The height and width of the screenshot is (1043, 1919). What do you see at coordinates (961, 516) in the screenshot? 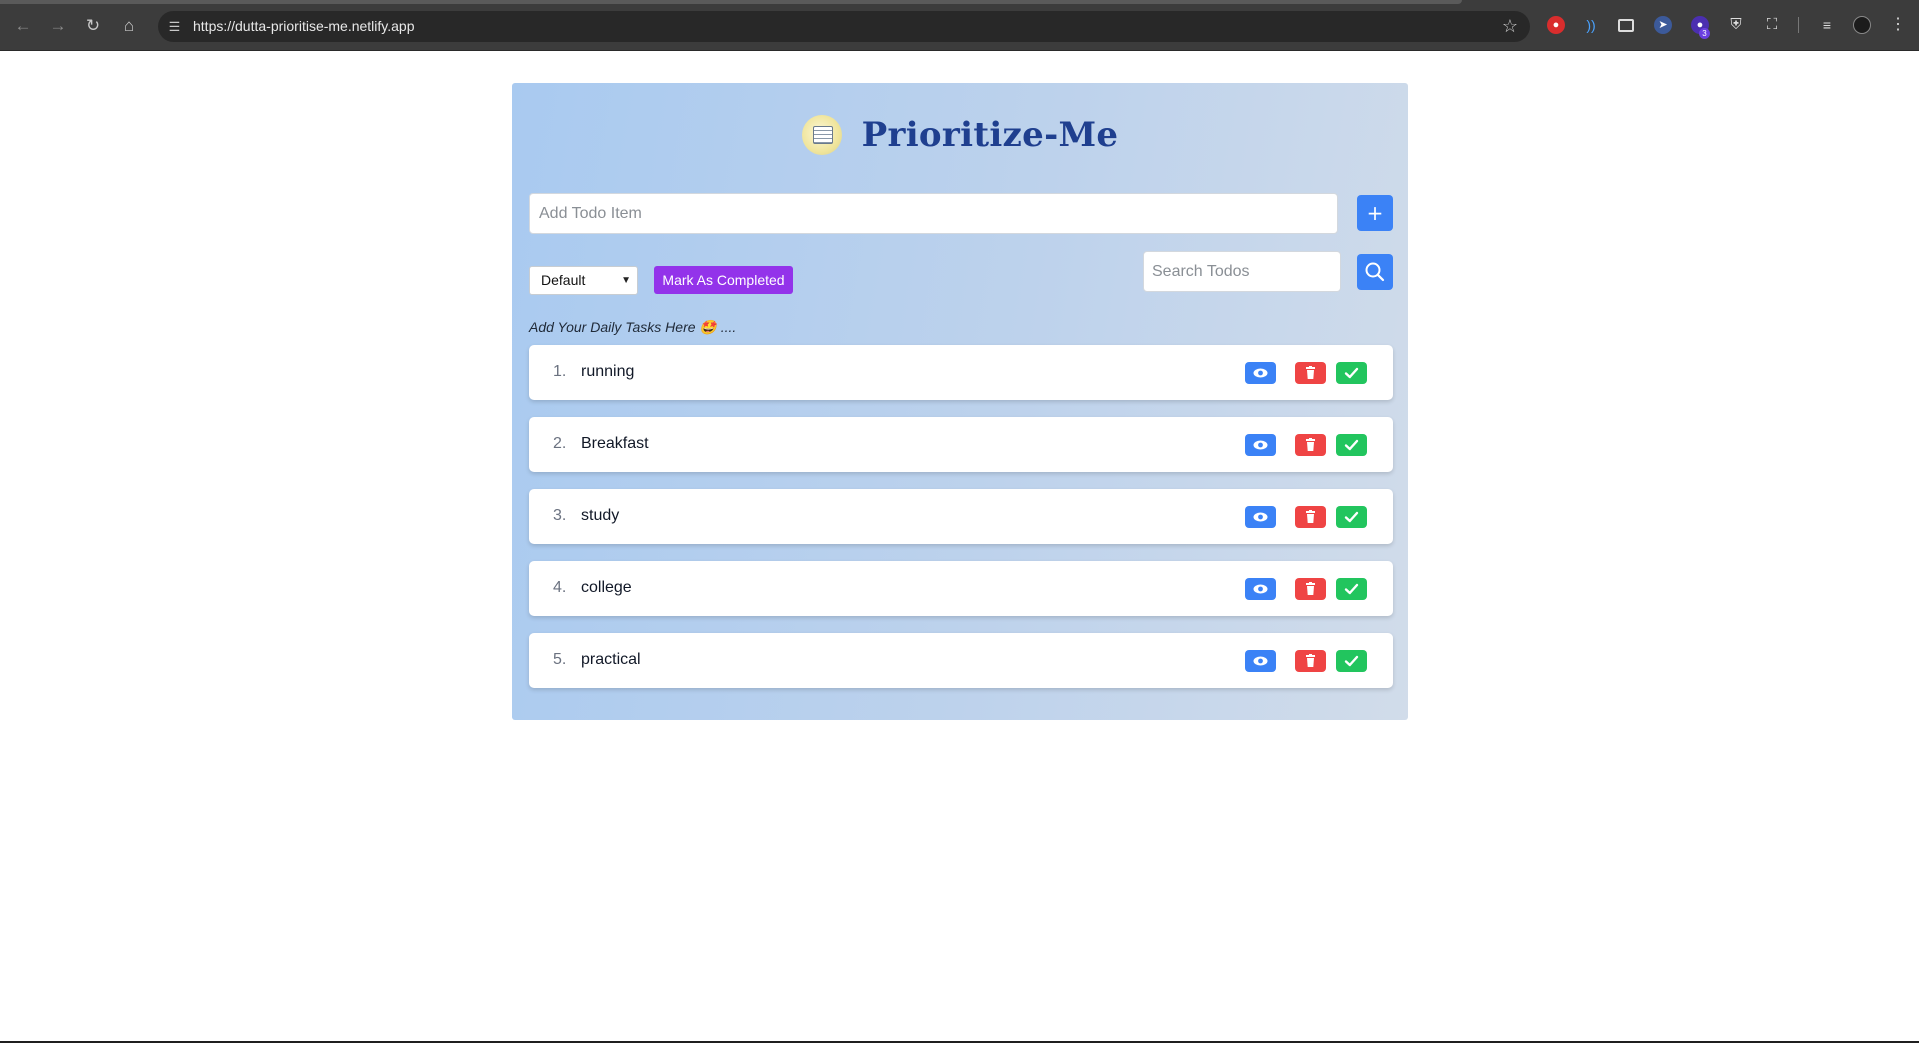
I see `todo-item: 3. study` at bounding box center [961, 516].